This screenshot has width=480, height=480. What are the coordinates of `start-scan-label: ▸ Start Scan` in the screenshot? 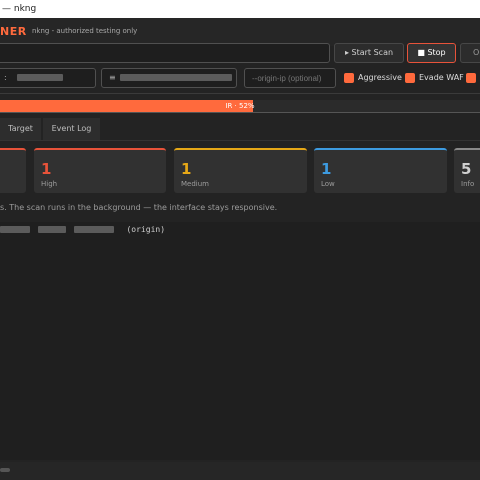 It's located at (369, 52).